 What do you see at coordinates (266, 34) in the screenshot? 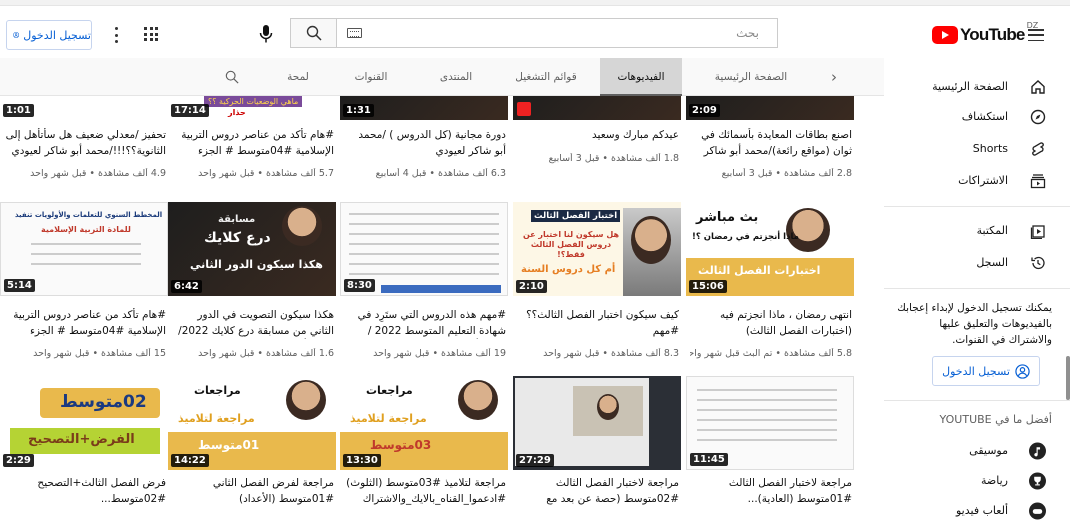
I see `microphone-icon` at bounding box center [266, 34].